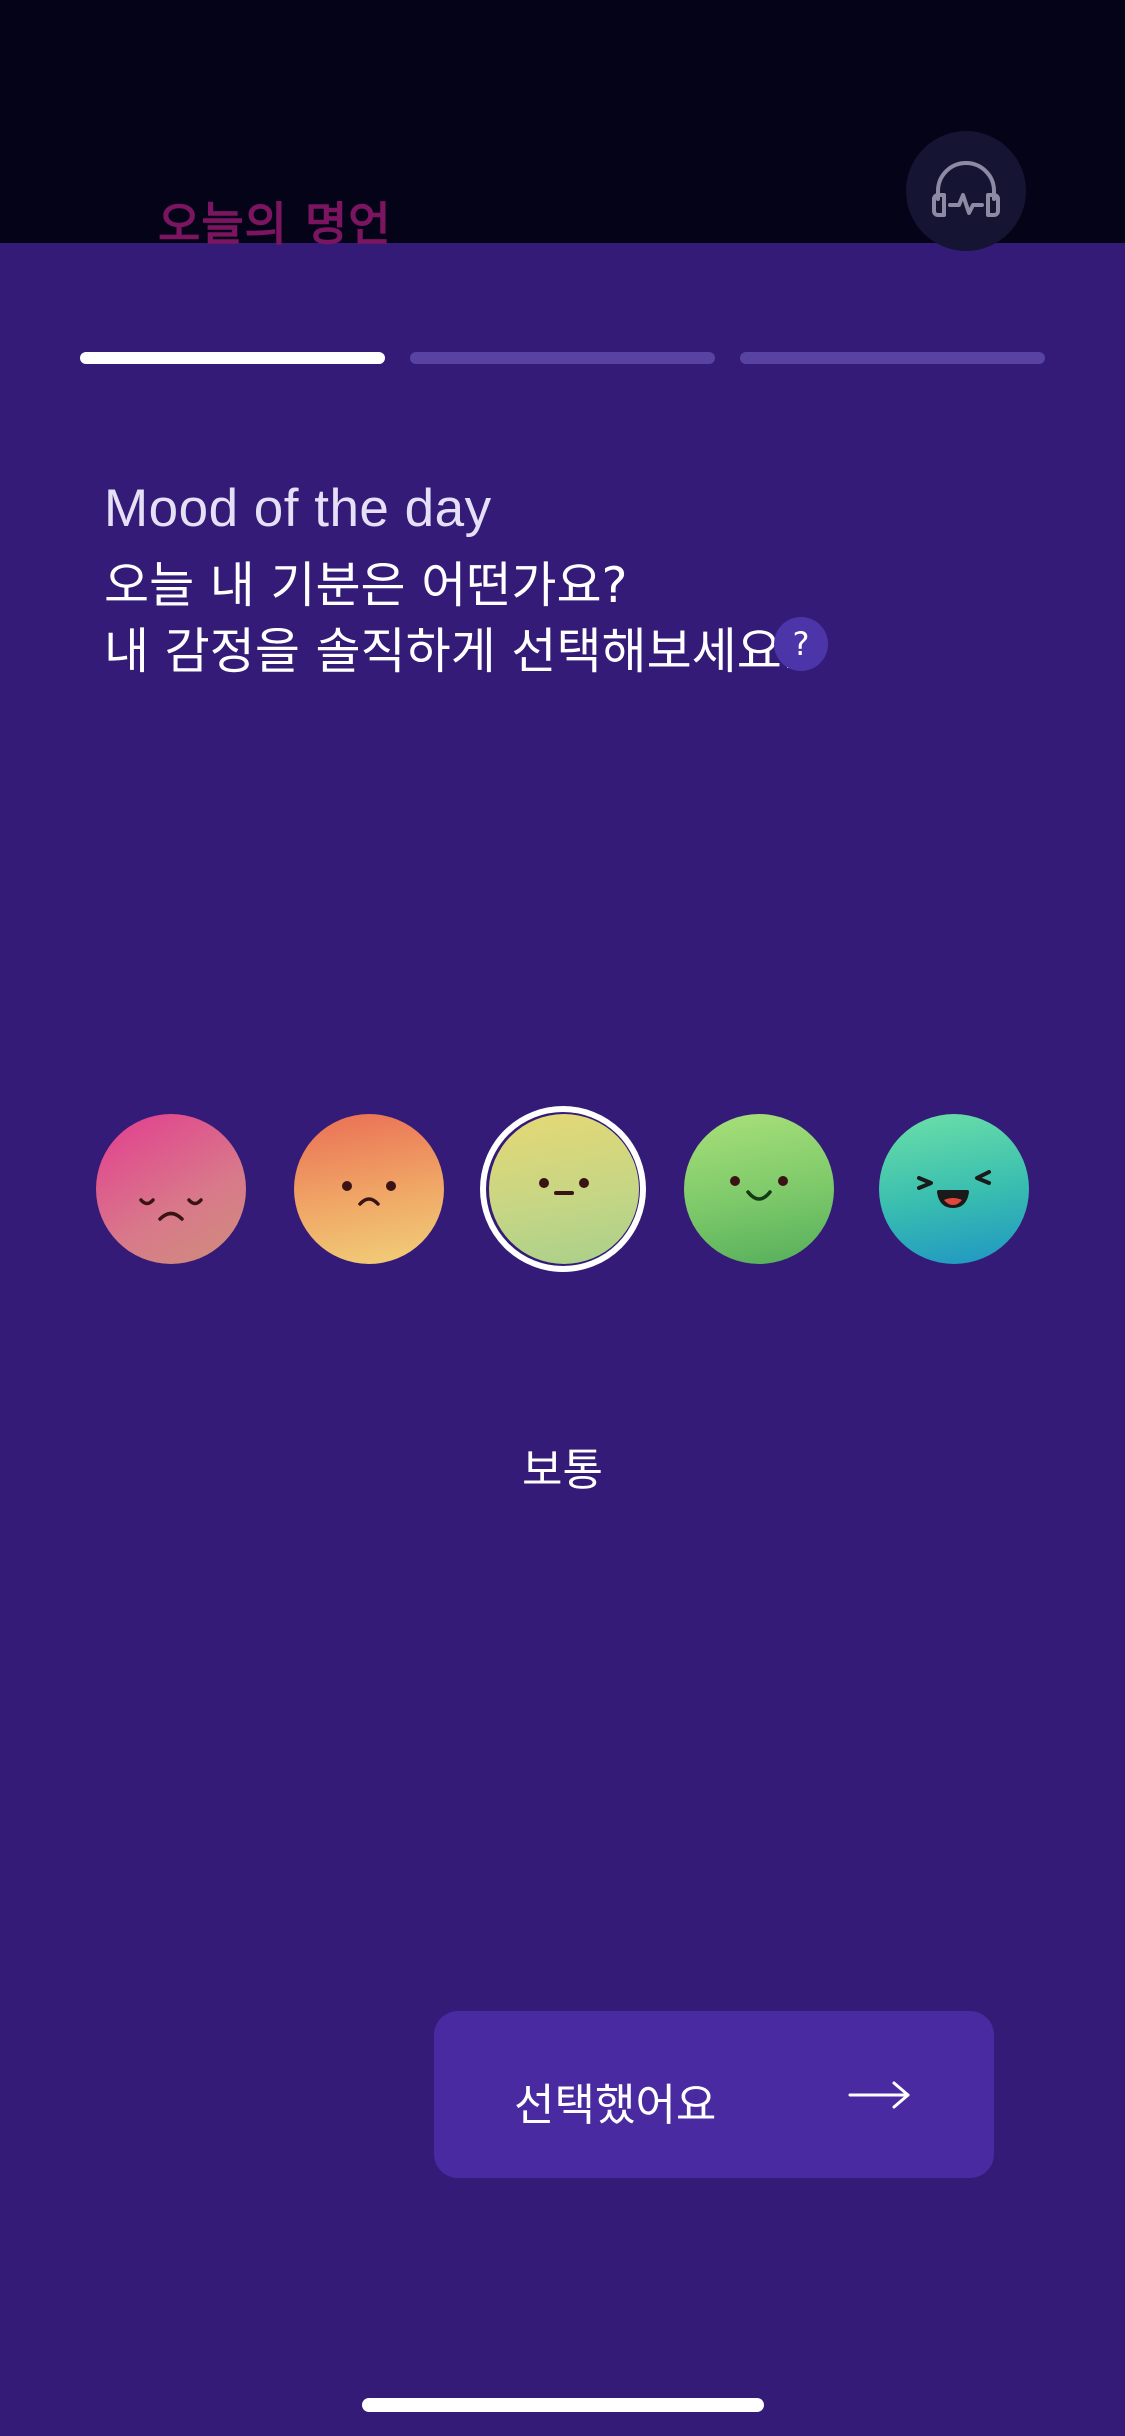  I want to click on smile-face-icon, so click(759, 1188).